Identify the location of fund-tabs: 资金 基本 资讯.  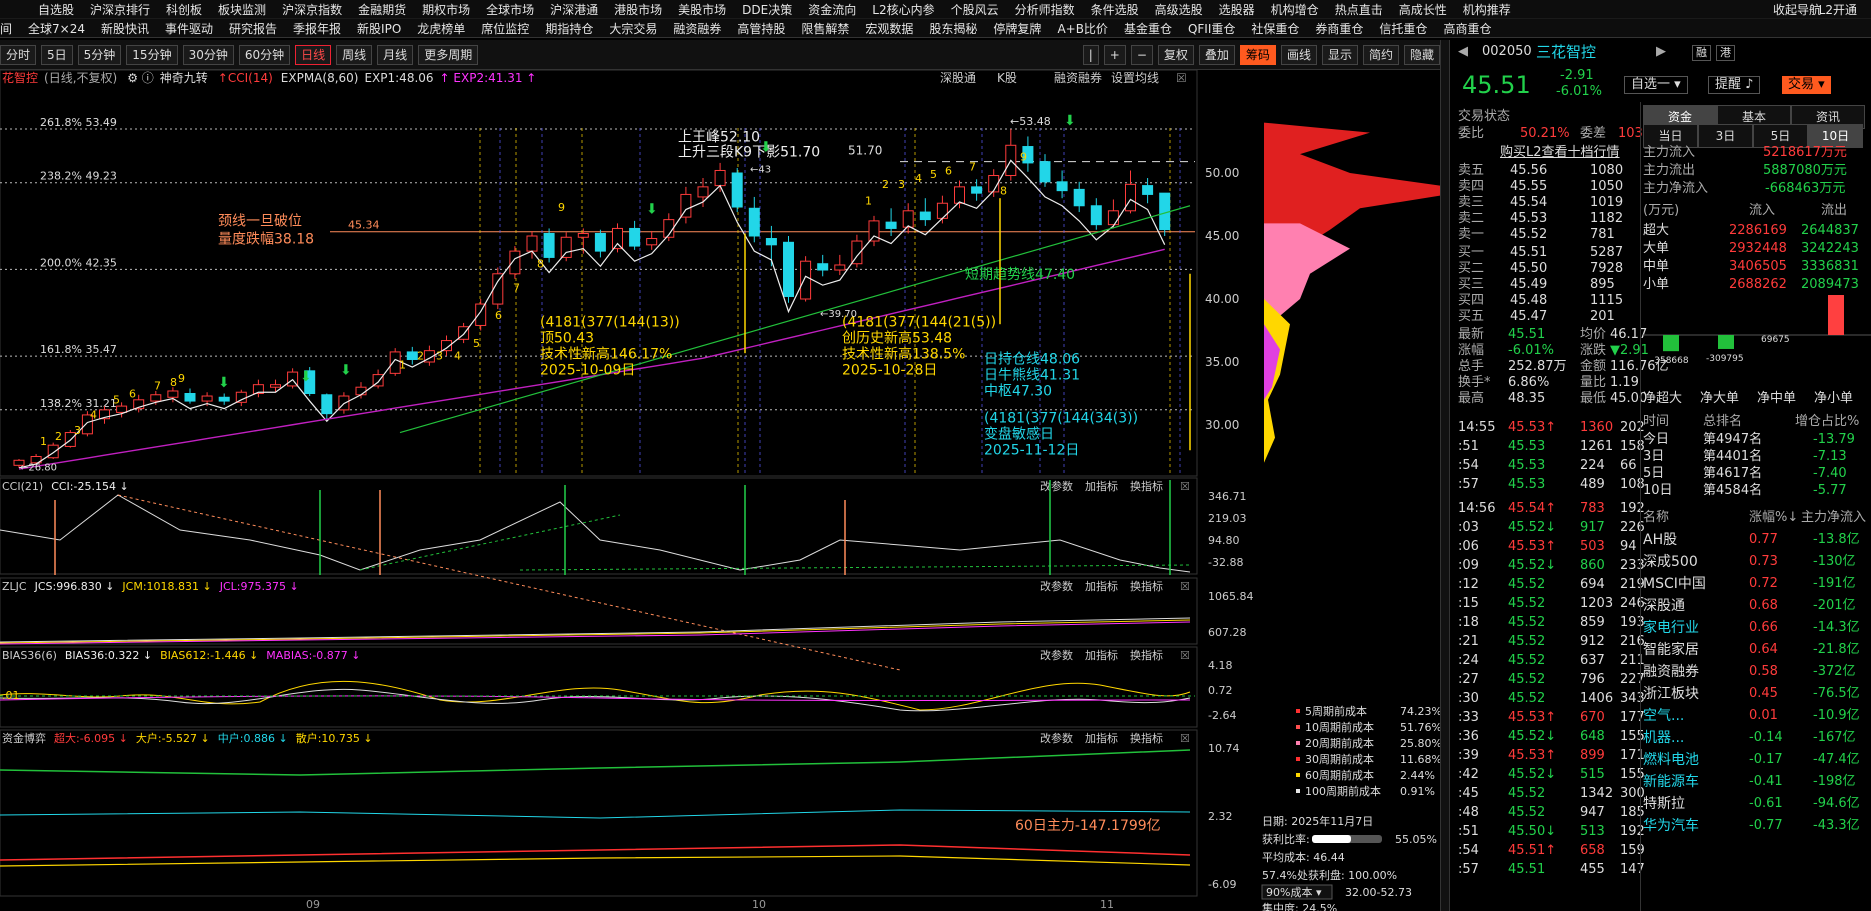
(1755, 117).